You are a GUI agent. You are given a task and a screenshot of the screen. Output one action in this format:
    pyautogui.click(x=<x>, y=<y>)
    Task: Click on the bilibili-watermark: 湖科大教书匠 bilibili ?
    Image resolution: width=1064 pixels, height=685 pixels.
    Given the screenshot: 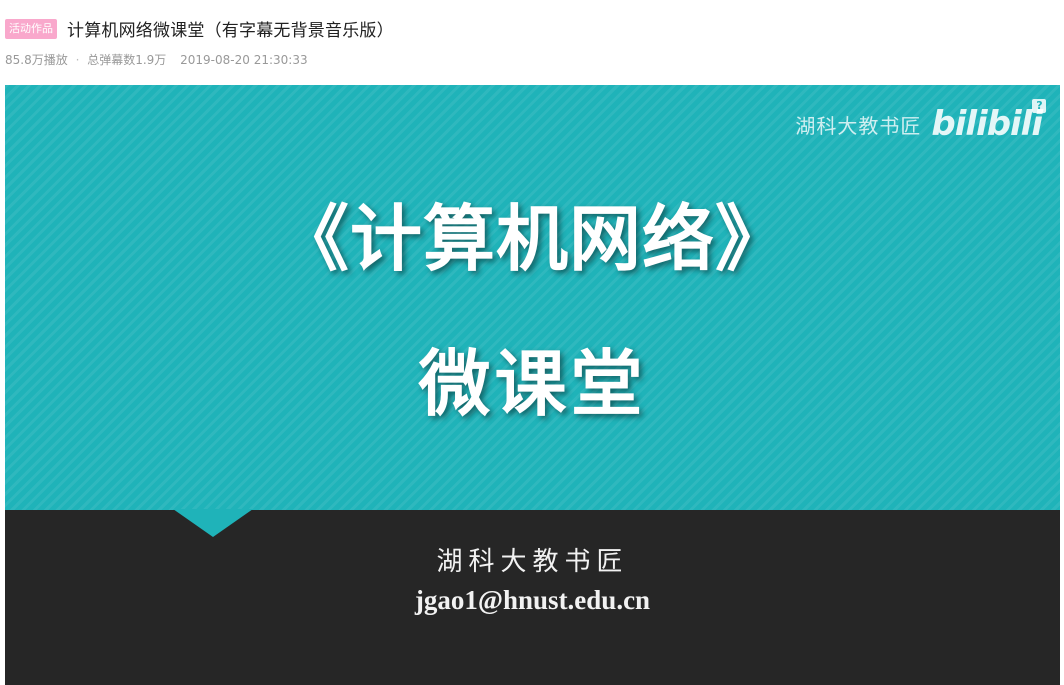 What is the action you would take?
    pyautogui.click(x=920, y=121)
    